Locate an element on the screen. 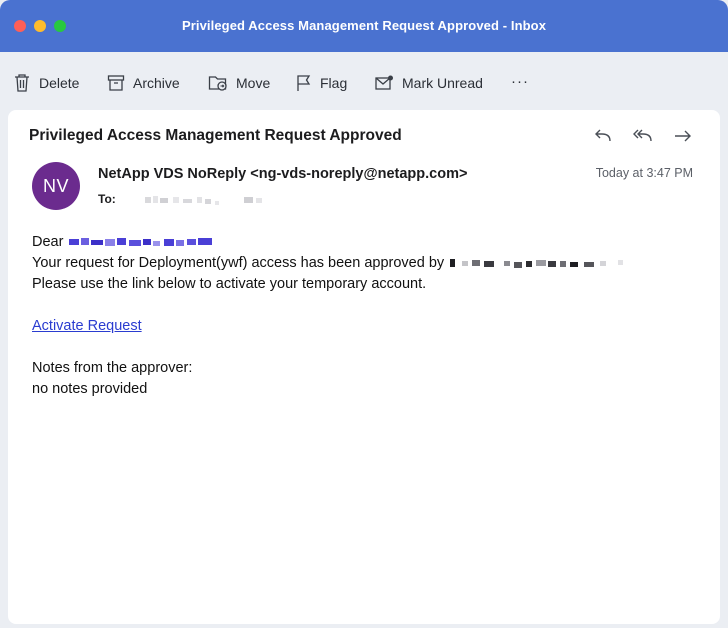 The width and height of the screenshot is (728, 628). archive-button: Archive is located at coordinates (143, 83).